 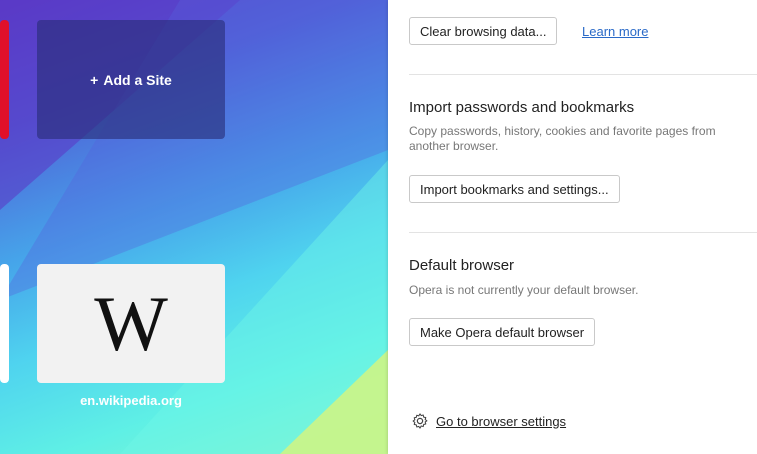 What do you see at coordinates (131, 400) in the screenshot?
I see `wikipedia-tile-label: en.wikipedia.org` at bounding box center [131, 400].